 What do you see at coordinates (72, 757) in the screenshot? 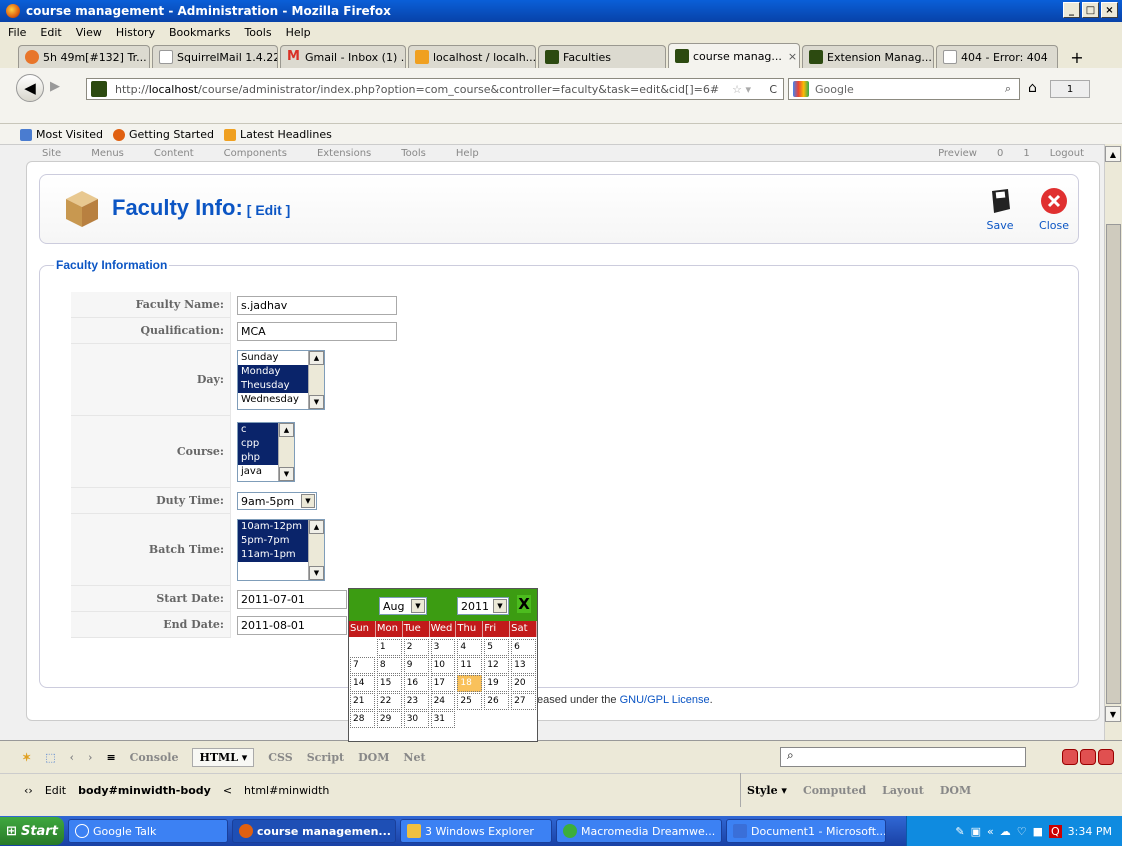
I see `back-icon: ‹` at bounding box center [72, 757].